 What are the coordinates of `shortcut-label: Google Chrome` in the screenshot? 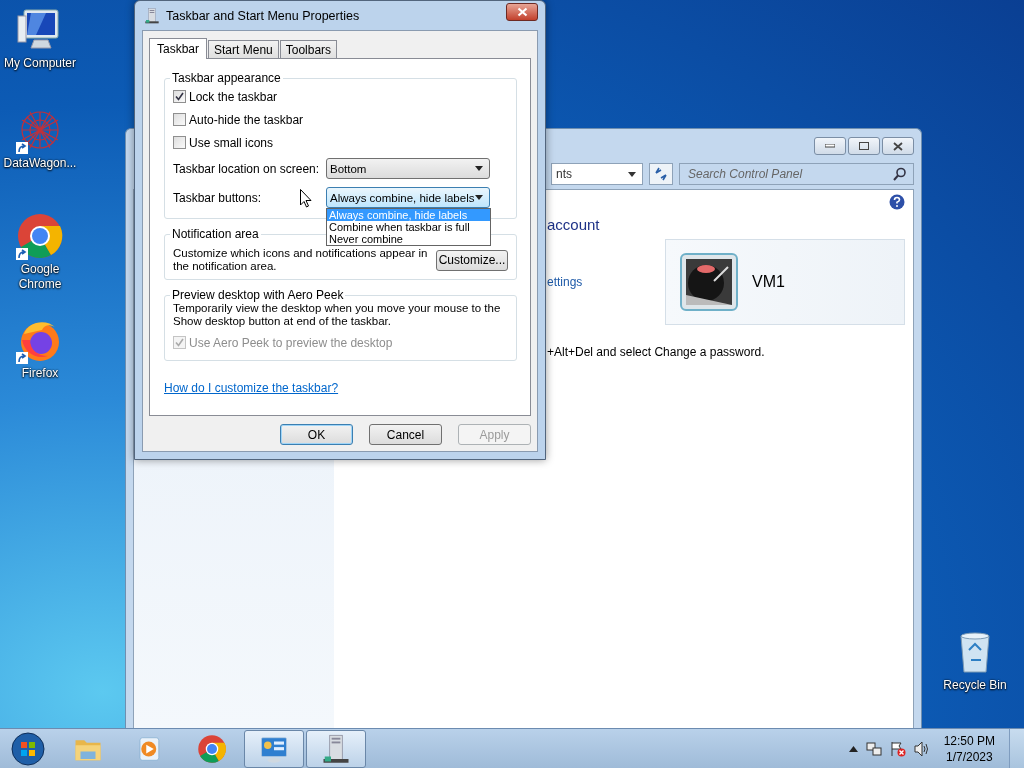 It's located at (40, 277).